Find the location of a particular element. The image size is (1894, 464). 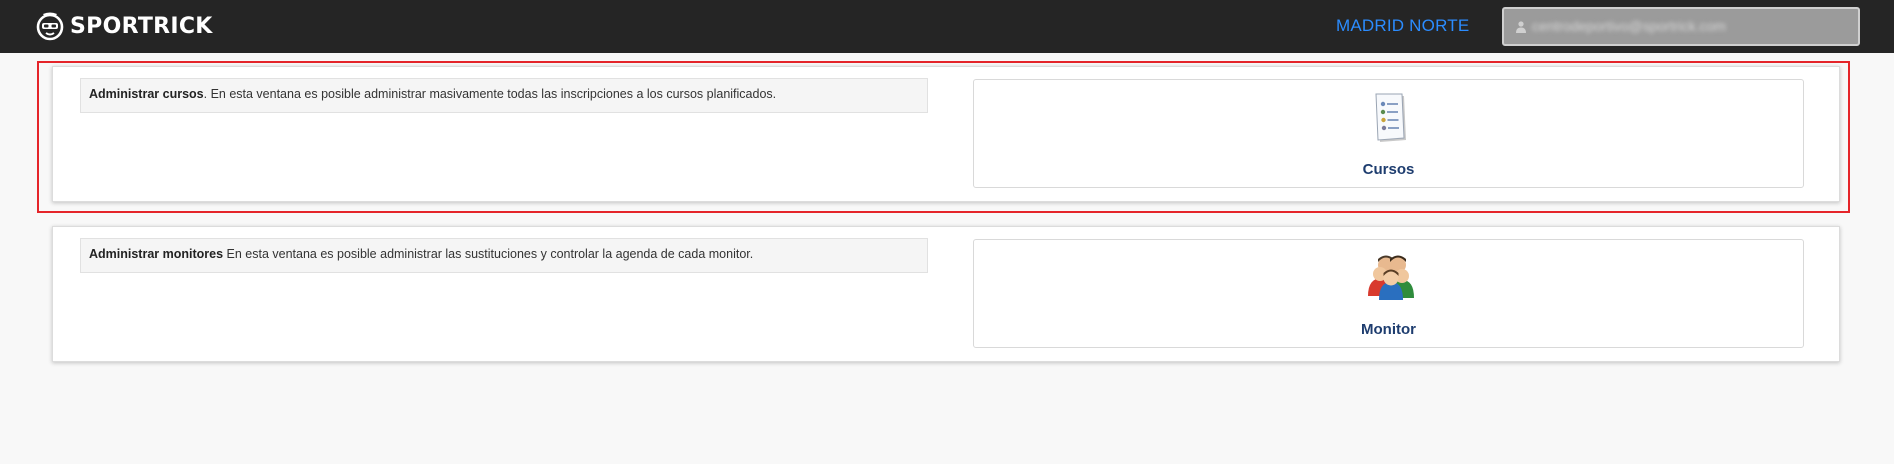

brand-logo: SPORTRICK is located at coordinates (123, 26).